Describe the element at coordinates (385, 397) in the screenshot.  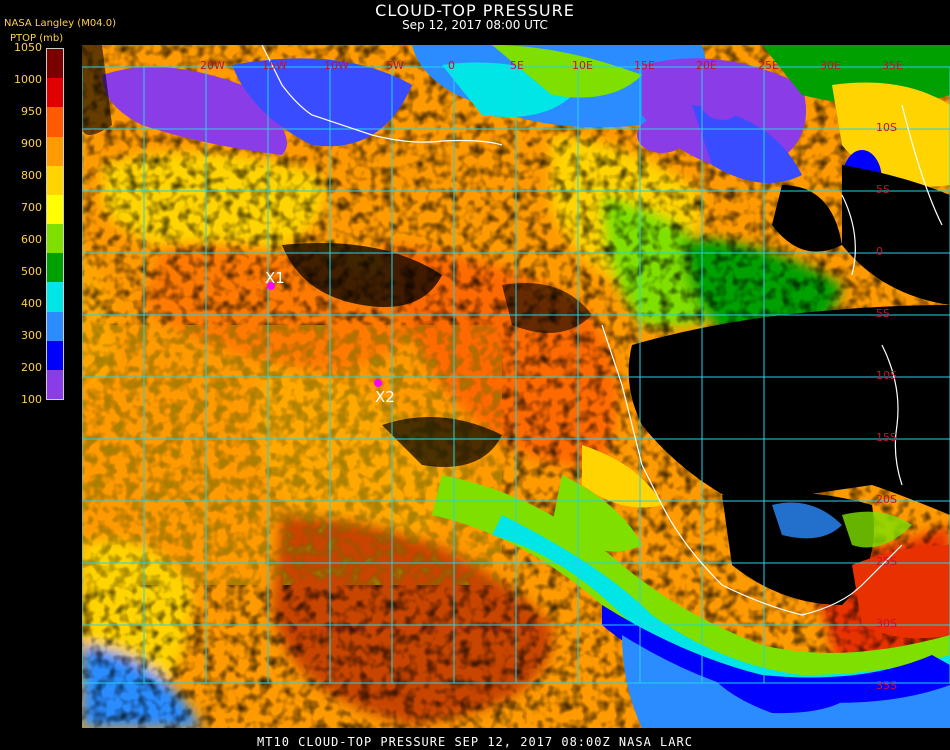
I see `marker-x2-label: X2` at that location.